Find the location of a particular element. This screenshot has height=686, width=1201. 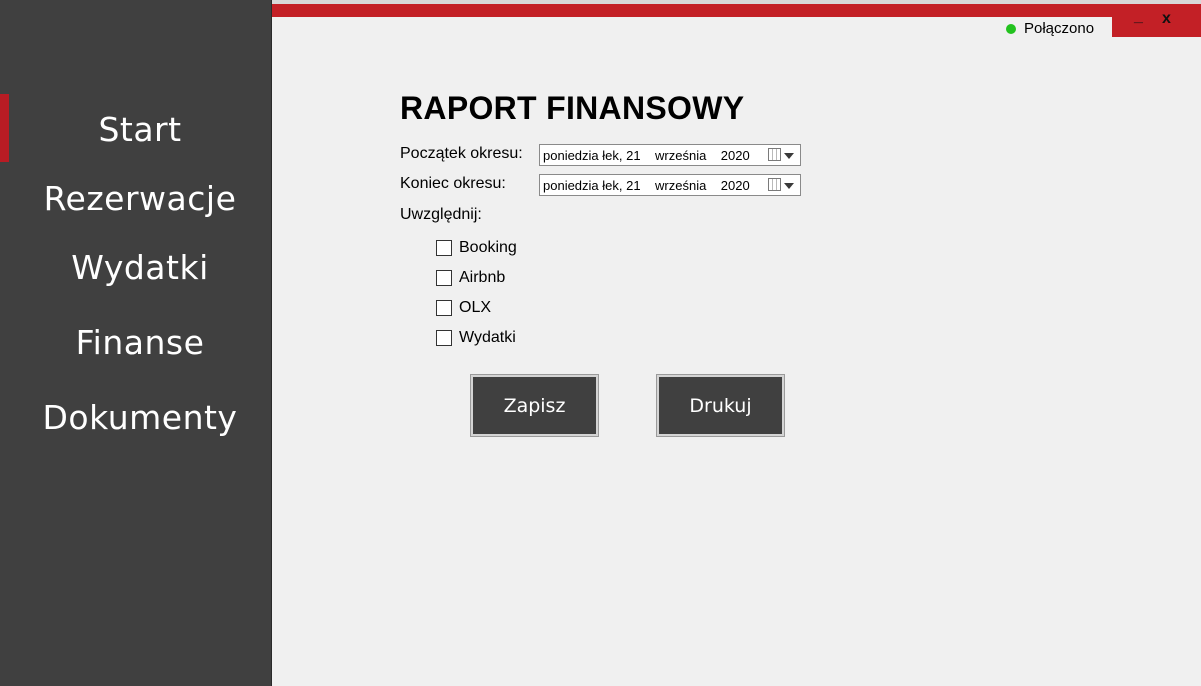

connection-status: Połączono is located at coordinates (1050, 28).